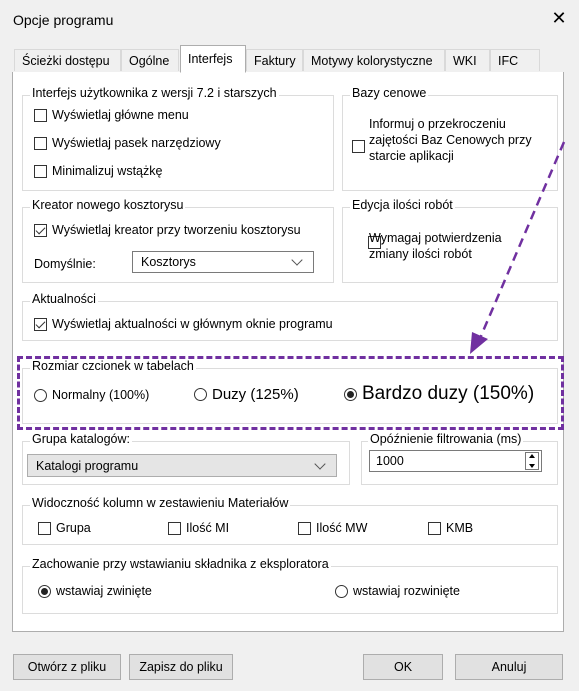 Image resolution: width=579 pixels, height=691 pixels. What do you see at coordinates (460, 528) in the screenshot?
I see `column-kmb-label: KMB` at bounding box center [460, 528].